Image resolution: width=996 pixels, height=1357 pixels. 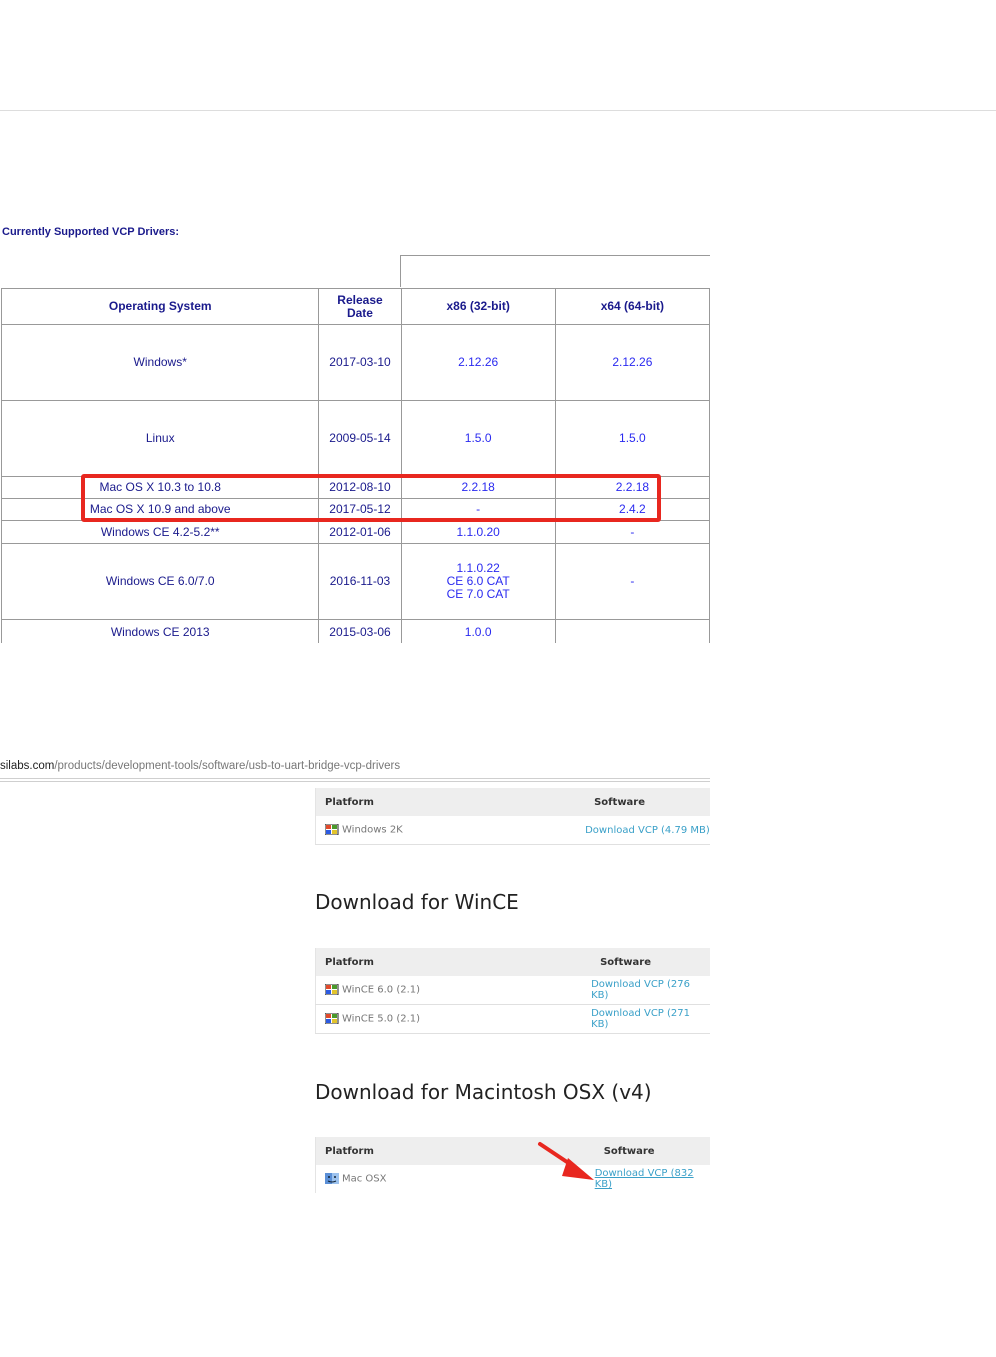 What do you see at coordinates (364, 1179) in the screenshot?
I see `platform-name: Mac OSX` at bounding box center [364, 1179].